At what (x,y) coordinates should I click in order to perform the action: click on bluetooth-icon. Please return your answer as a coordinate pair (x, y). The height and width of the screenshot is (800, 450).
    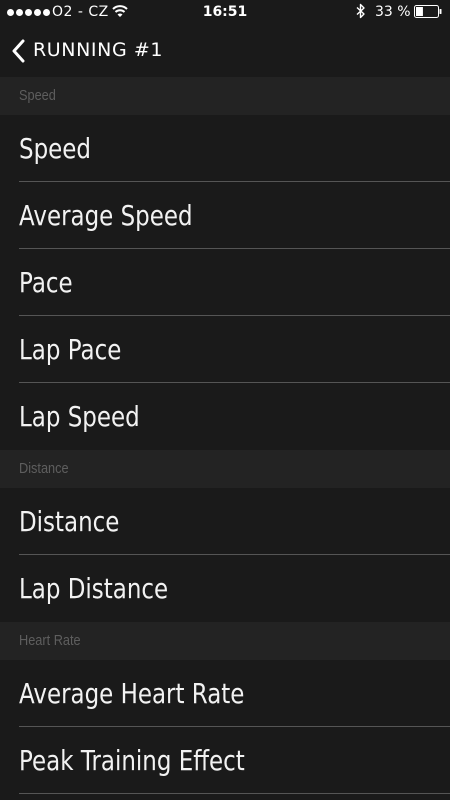
    Looking at the image, I should click on (360, 11).